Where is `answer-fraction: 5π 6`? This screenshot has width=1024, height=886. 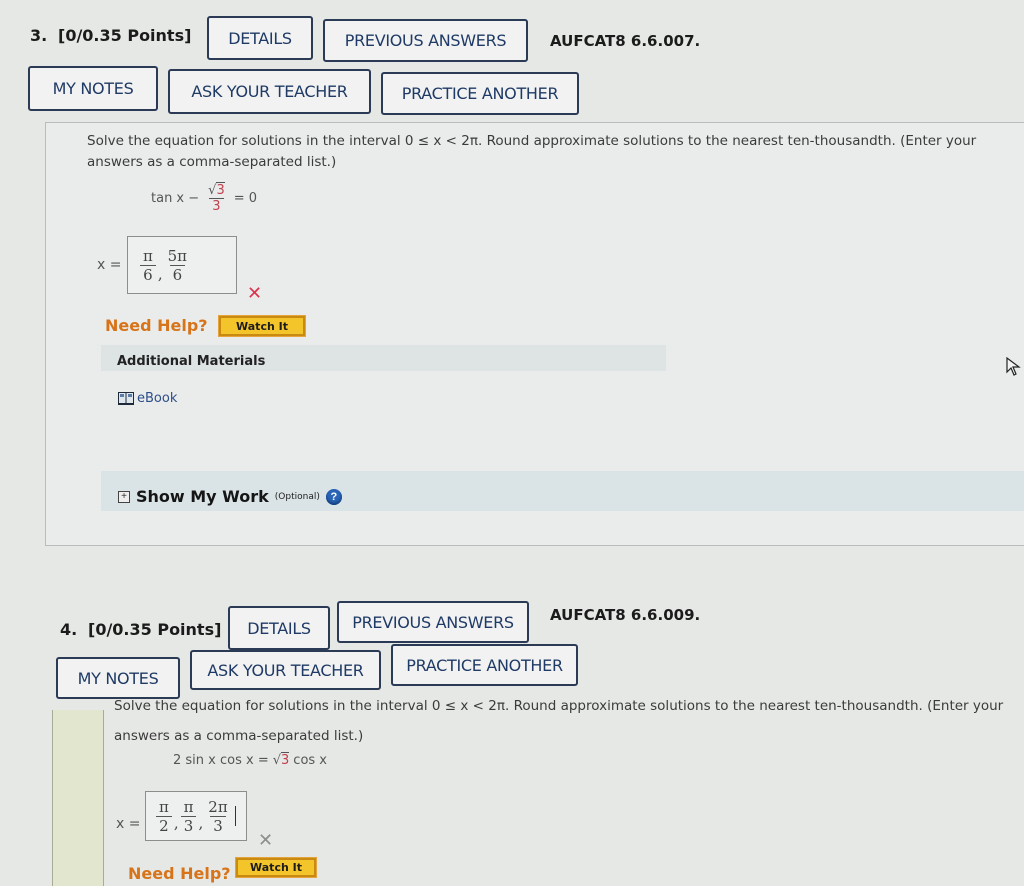
answer-fraction: 5π 6 is located at coordinates (177, 265).